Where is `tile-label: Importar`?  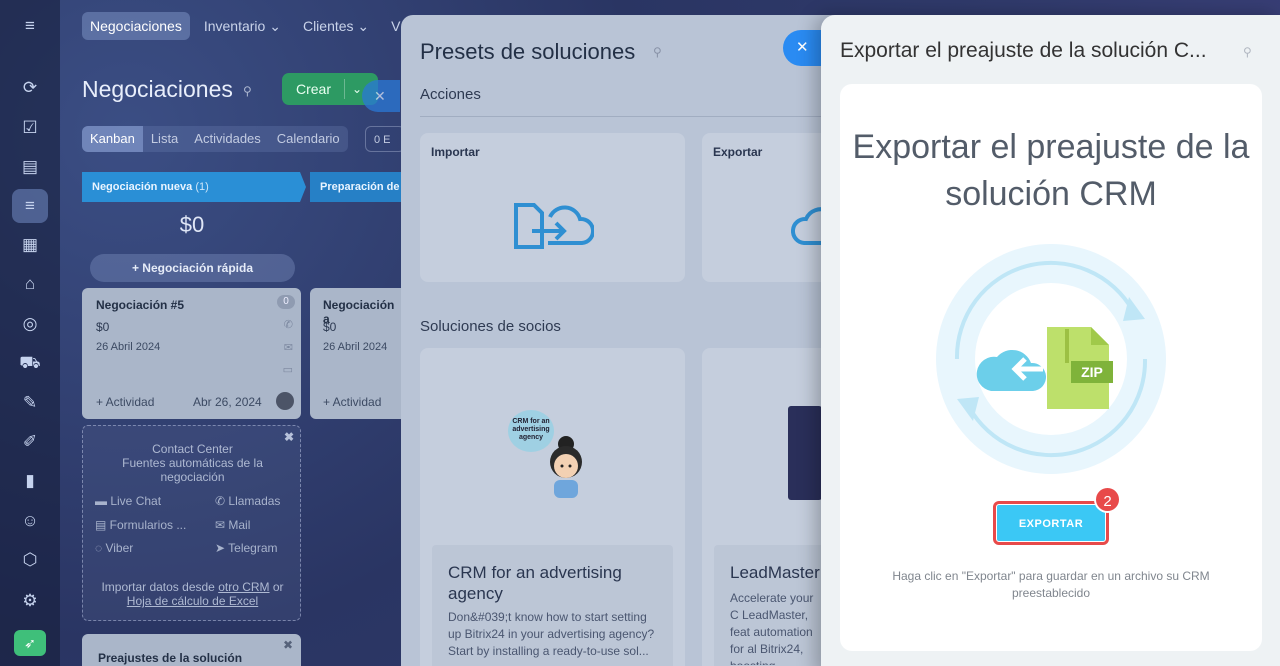
tile-label: Importar is located at coordinates (455, 152).